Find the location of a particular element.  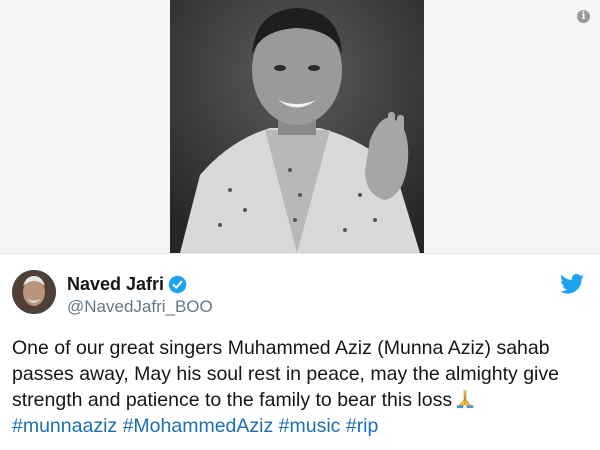

author-handle: @NavedJafri_BOO is located at coordinates (140, 307).